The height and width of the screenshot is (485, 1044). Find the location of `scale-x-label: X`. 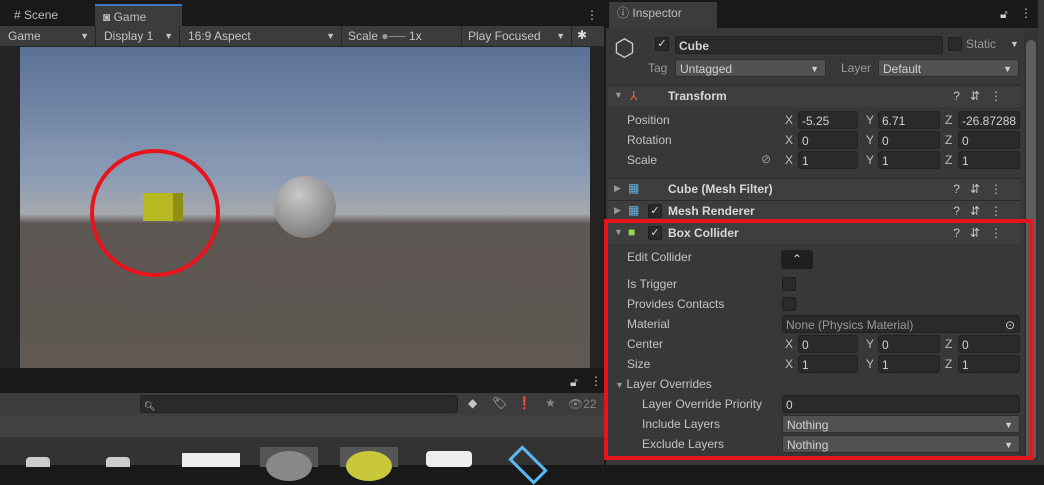

scale-x-label: X is located at coordinates (789, 160).